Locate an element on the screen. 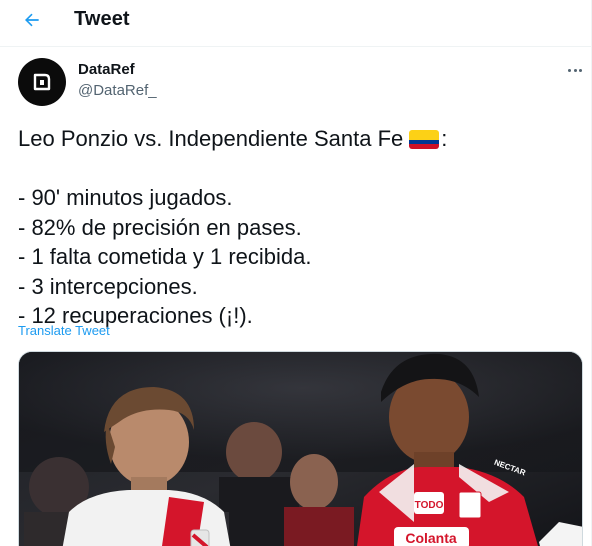  tweet-line is located at coordinates (298, 169).